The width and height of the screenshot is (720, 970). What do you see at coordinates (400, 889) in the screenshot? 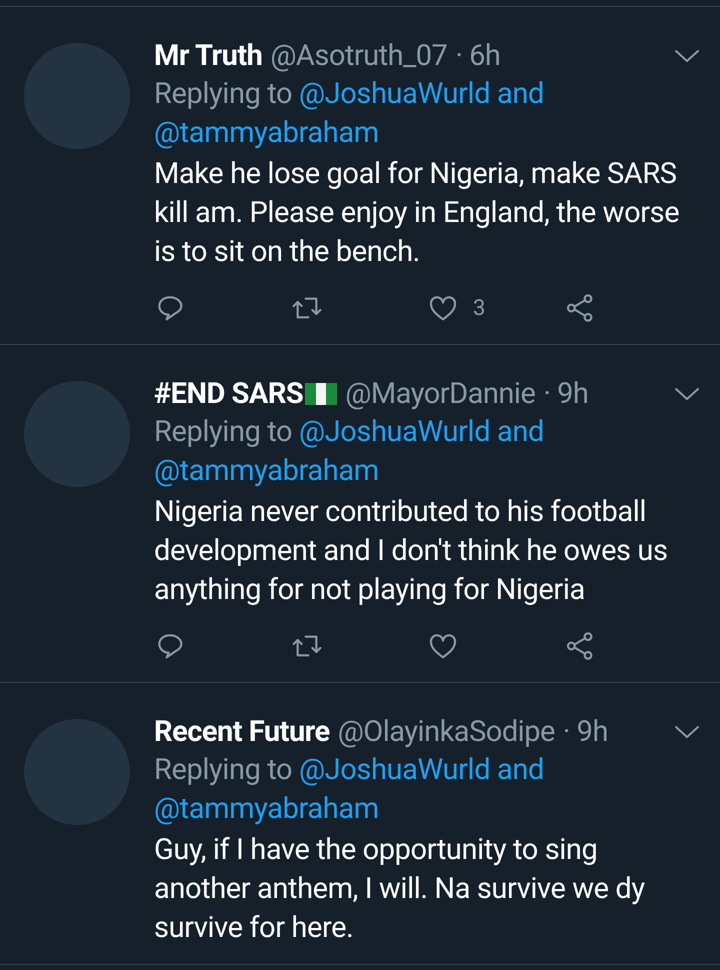
I see `tweet-text: Guy, if I have the opportunity to sing another anthem, I will. Na survive we dy survive for here.` at bounding box center [400, 889].